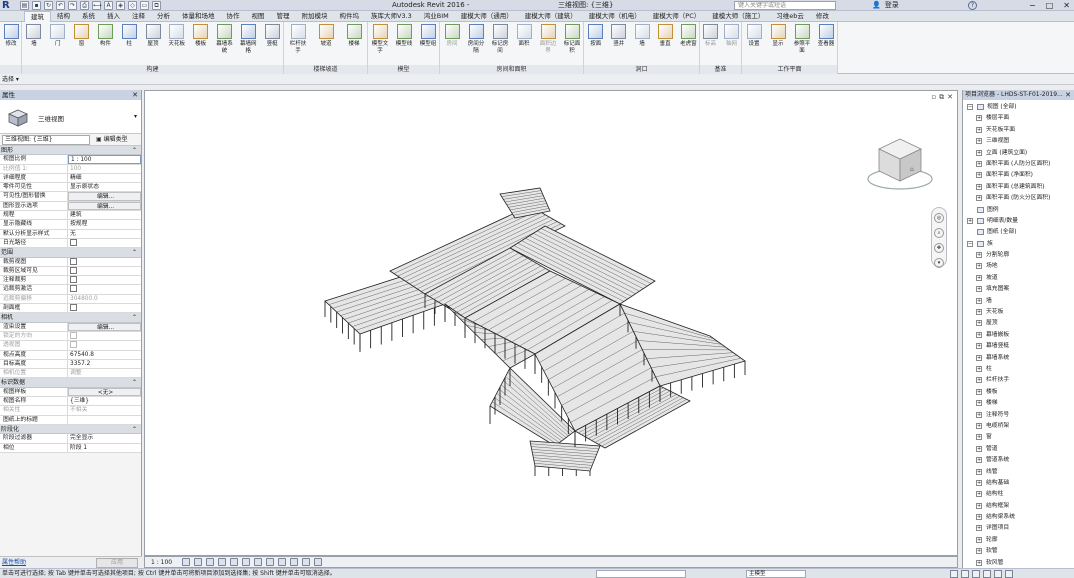  Describe the element at coordinates (939, 233) in the screenshot. I see `zoom-icon: ⌕` at that location.